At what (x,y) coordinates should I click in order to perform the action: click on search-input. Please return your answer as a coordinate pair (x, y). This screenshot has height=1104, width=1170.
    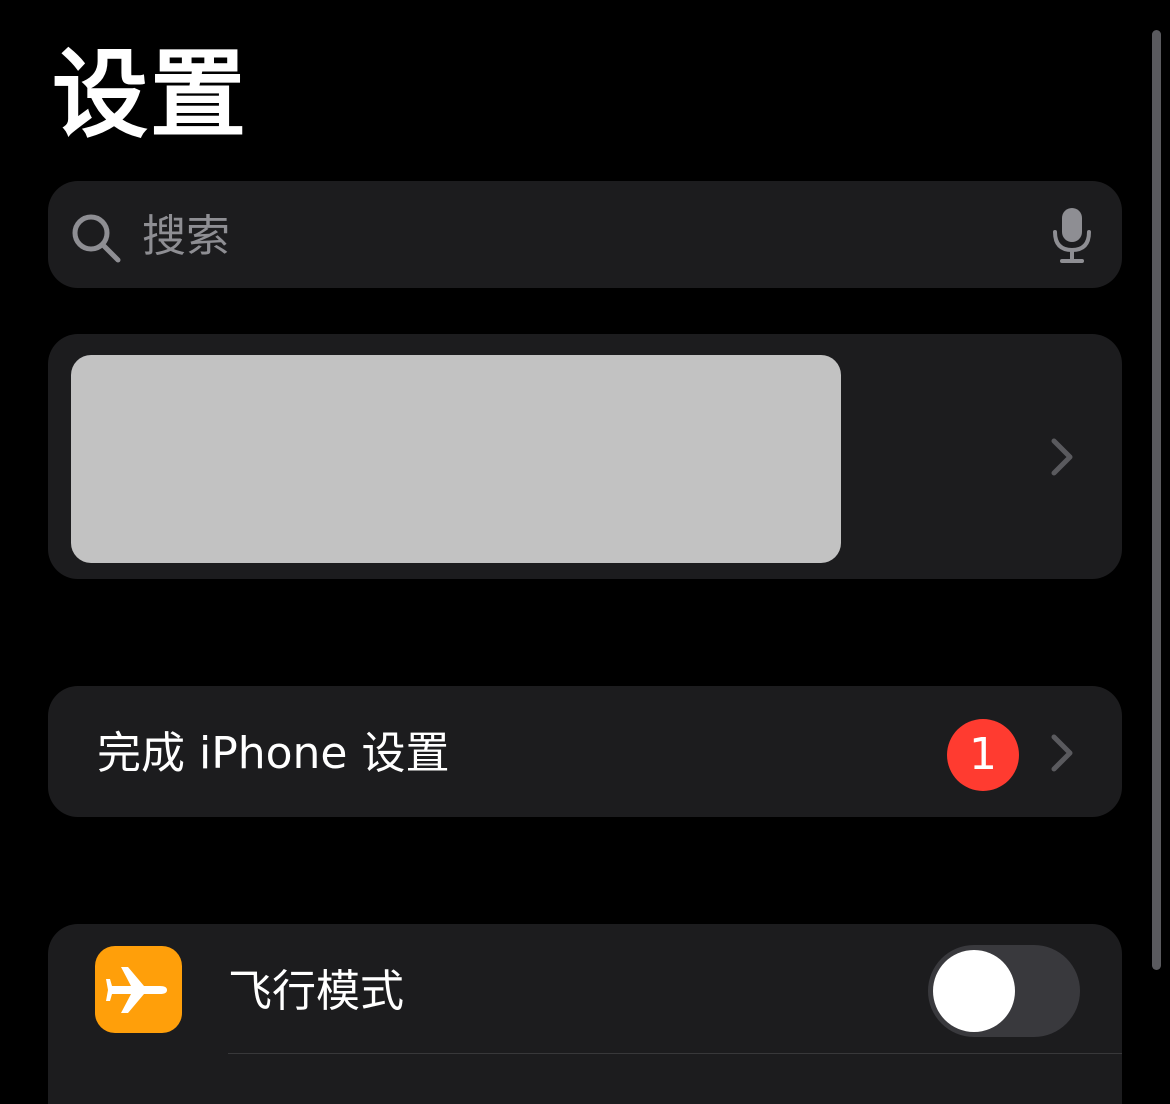
    Looking at the image, I should click on (572, 236).